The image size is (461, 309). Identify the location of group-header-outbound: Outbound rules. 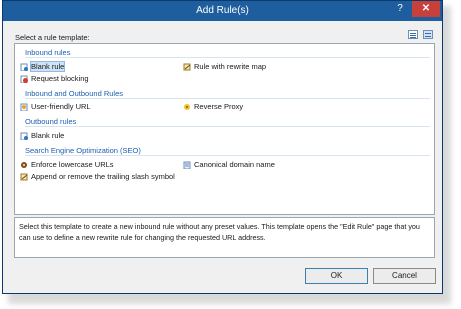
(51, 121).